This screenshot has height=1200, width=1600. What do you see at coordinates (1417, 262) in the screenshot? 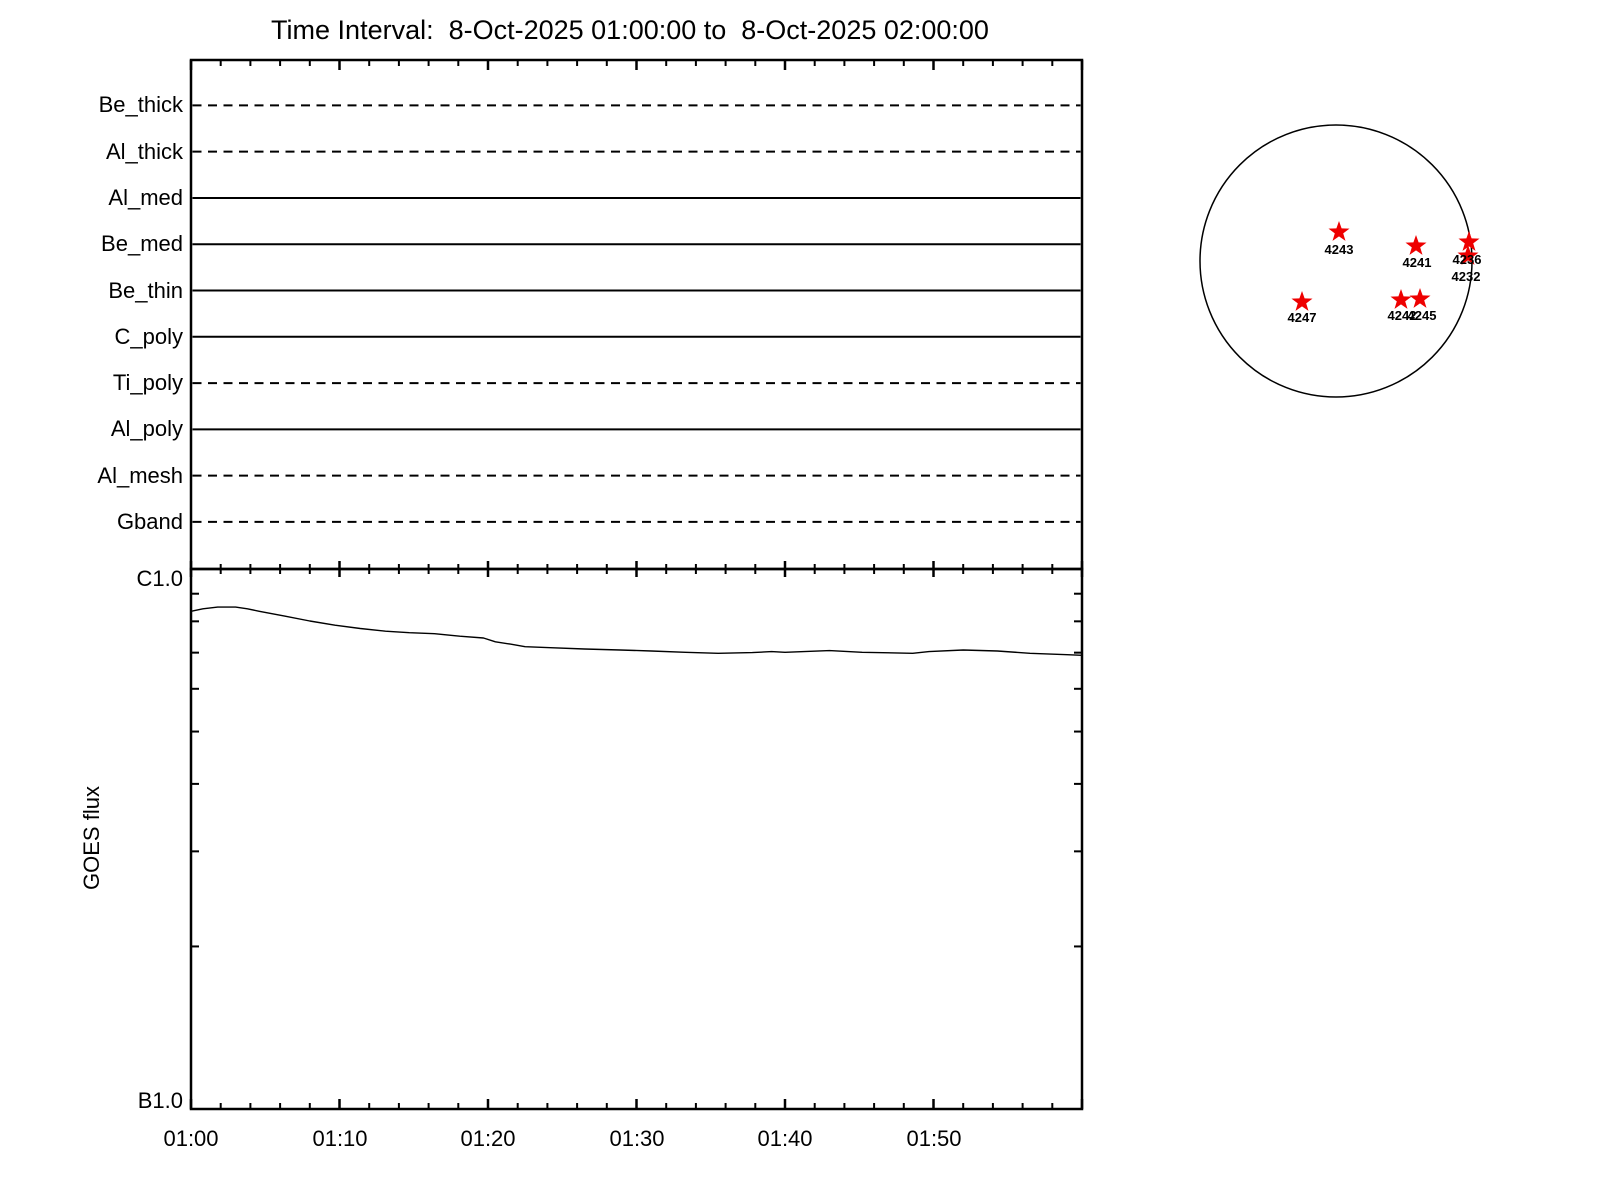
I see `active-region-label-4241: 4241` at bounding box center [1417, 262].